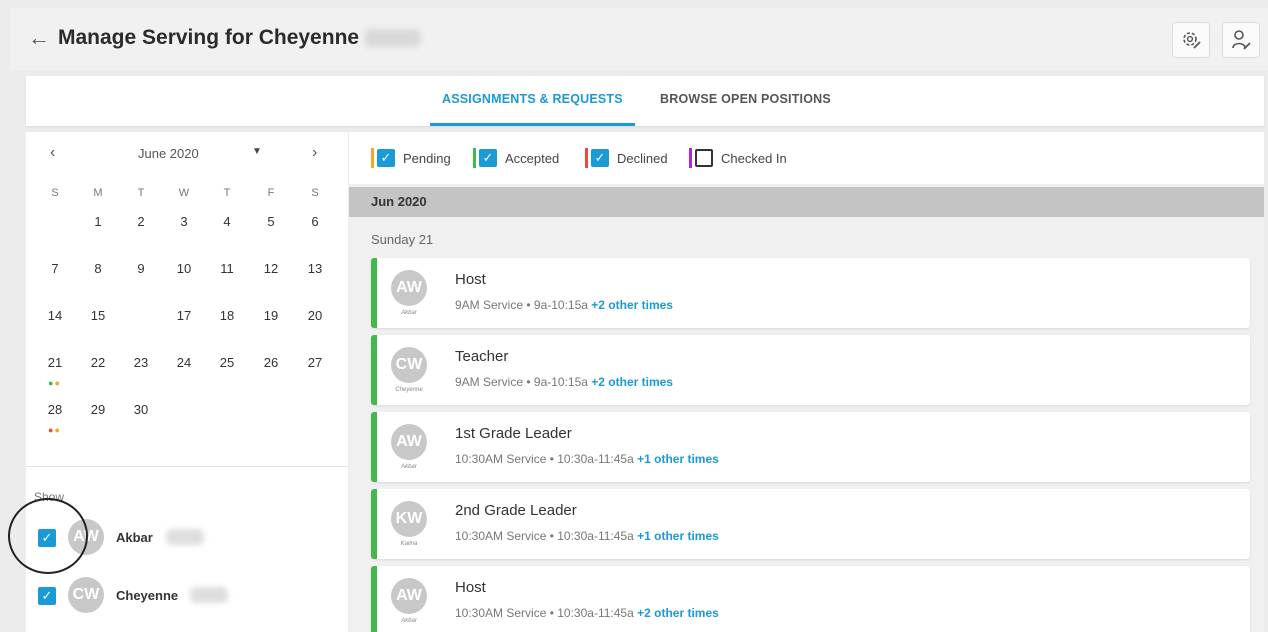 This screenshot has height=632, width=1268. I want to click on legend-accepted: ✓ Accepted, so click(516, 158).